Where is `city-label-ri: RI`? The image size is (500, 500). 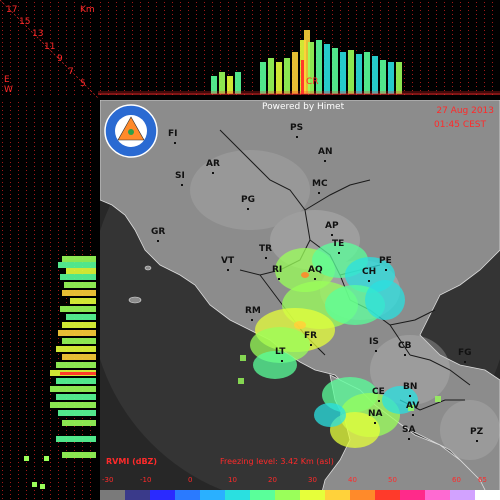 city-label-ri: RI is located at coordinates (277, 270).